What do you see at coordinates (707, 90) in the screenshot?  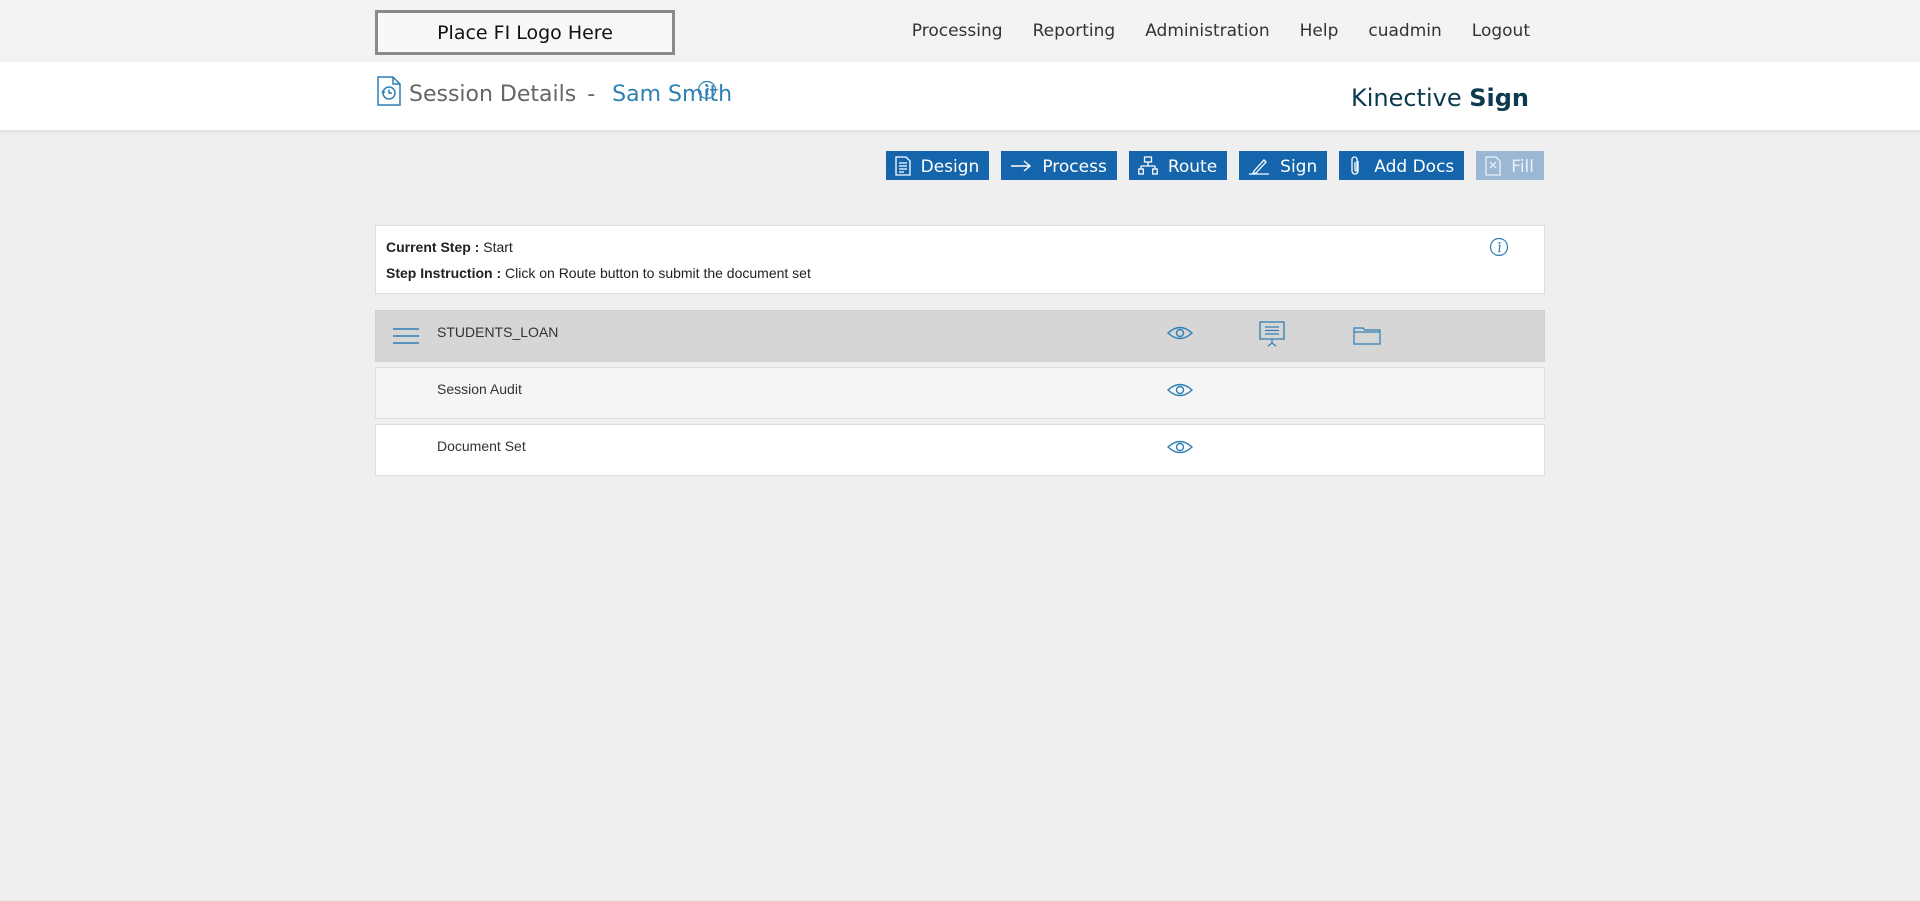 I see `info-icon` at bounding box center [707, 90].